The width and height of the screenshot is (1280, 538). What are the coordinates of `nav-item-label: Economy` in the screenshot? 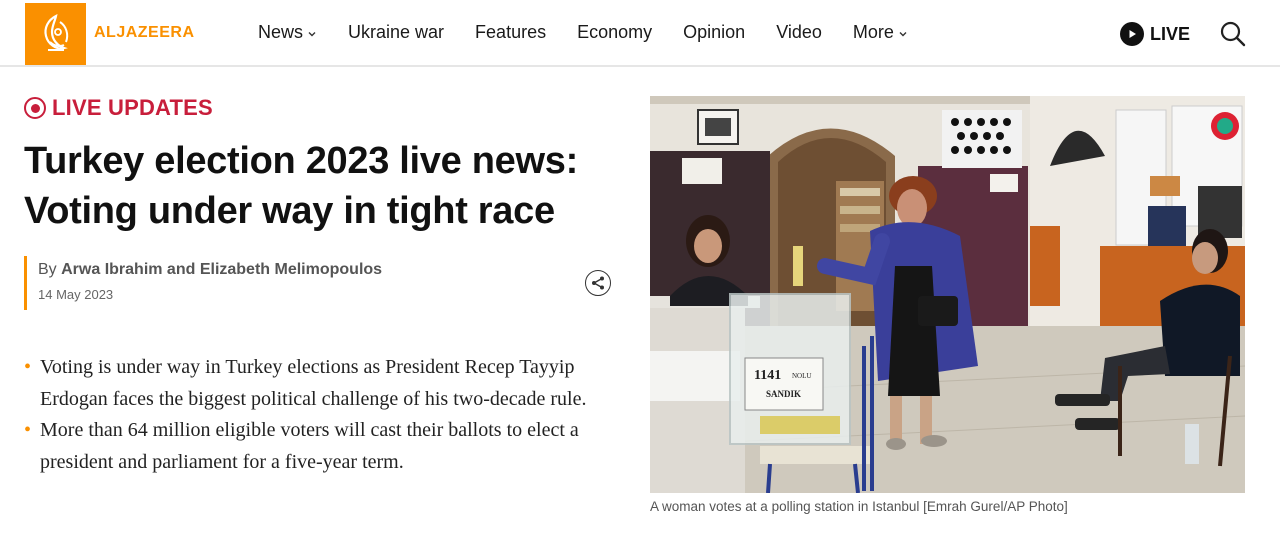 It's located at (615, 32).